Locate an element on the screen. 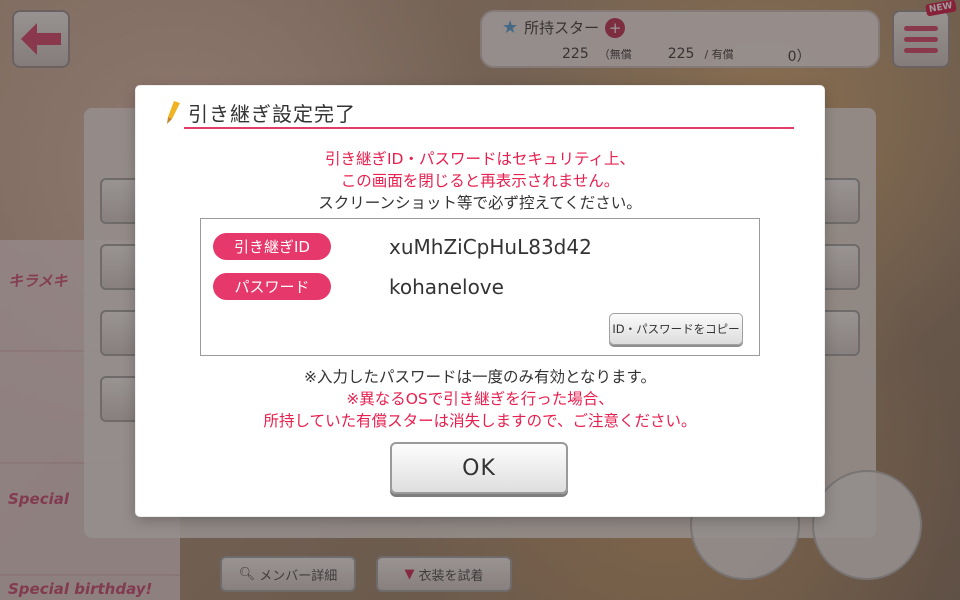  ok-button: OK is located at coordinates (479, 468).